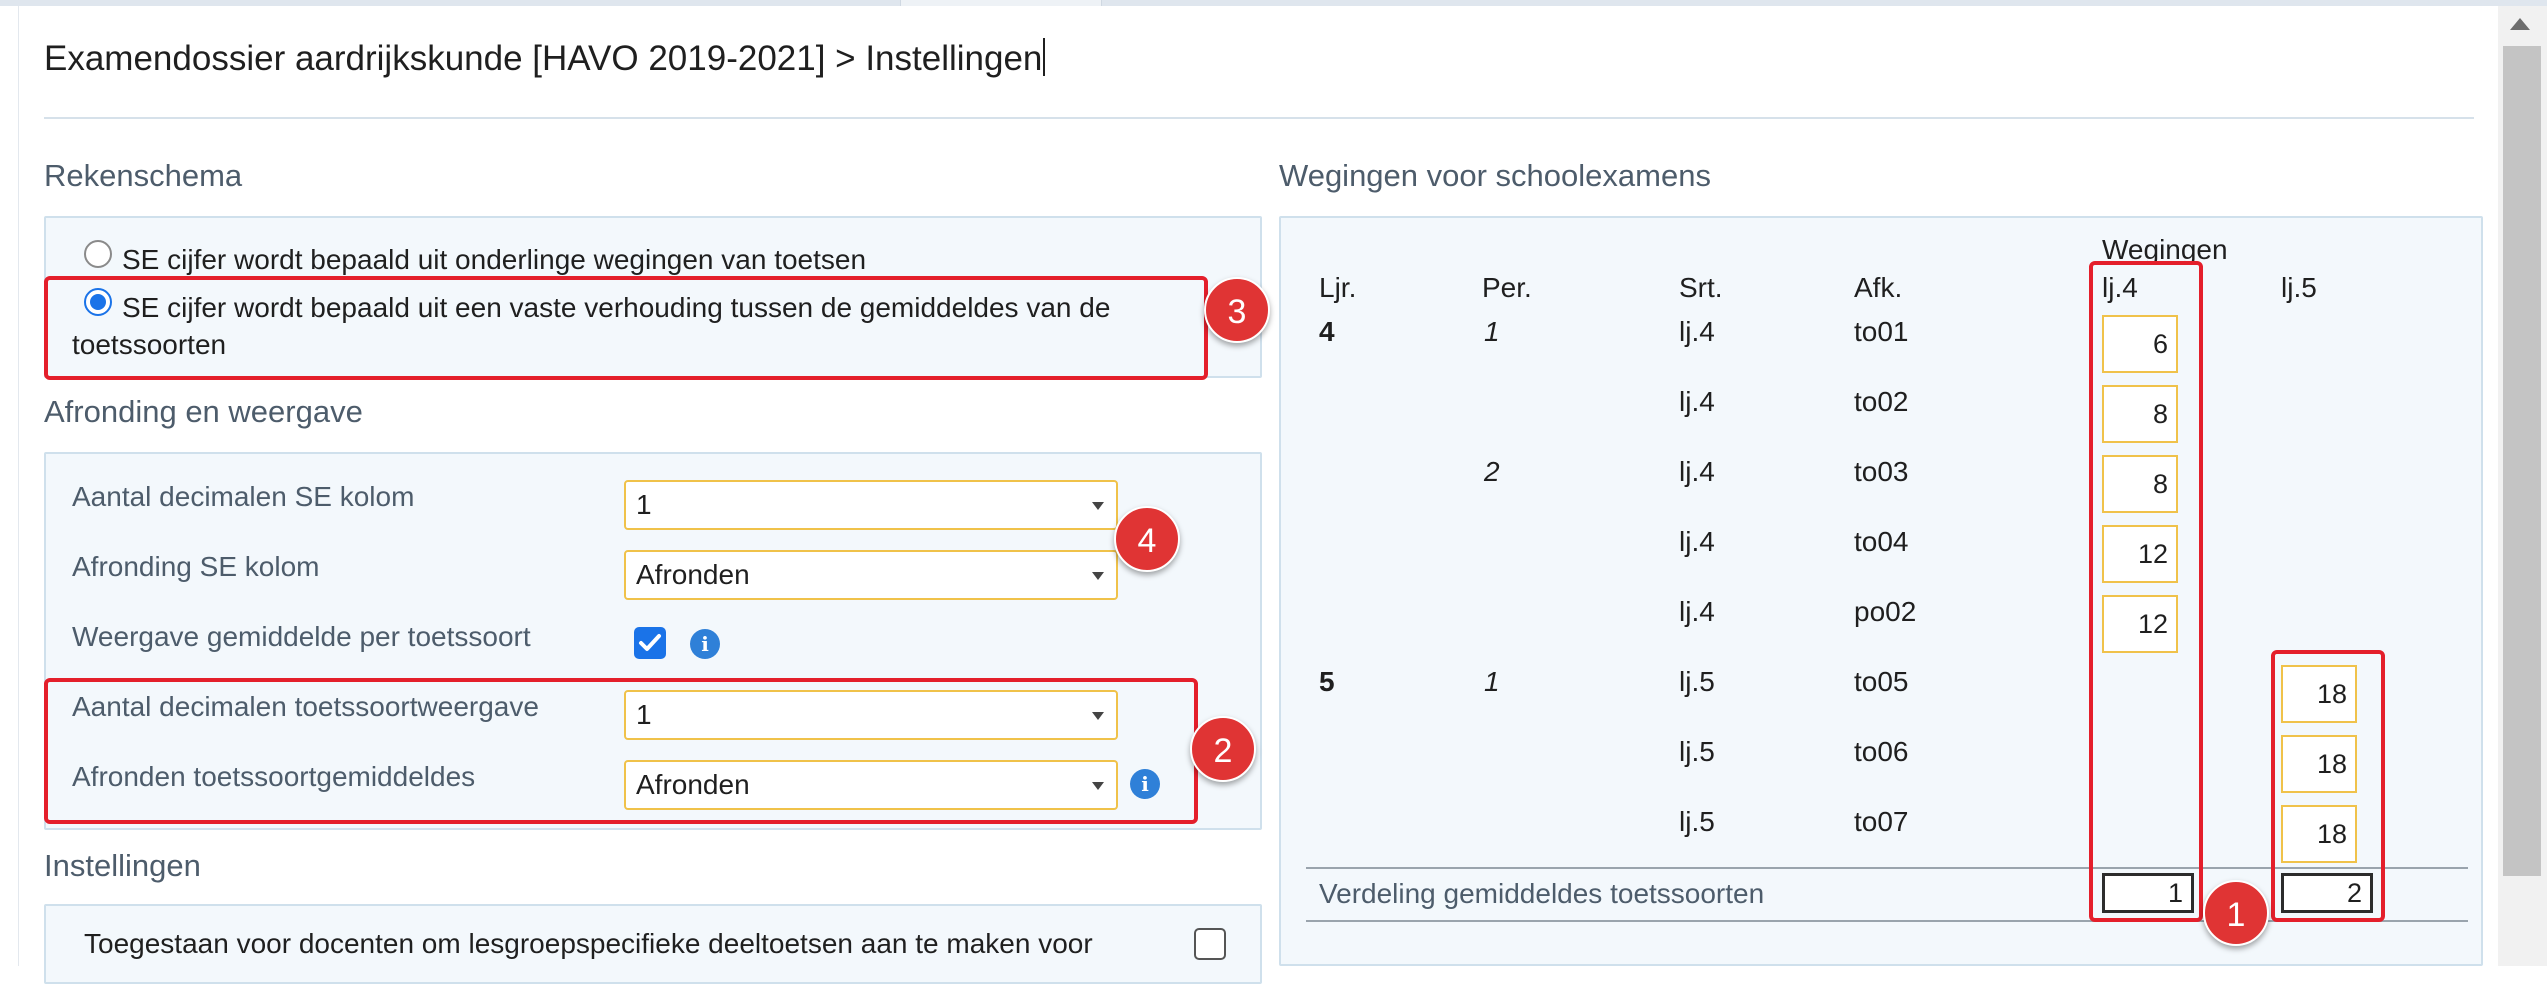 The width and height of the screenshot is (2547, 984). Describe the element at coordinates (18, 486) in the screenshot. I see `left-border` at that location.